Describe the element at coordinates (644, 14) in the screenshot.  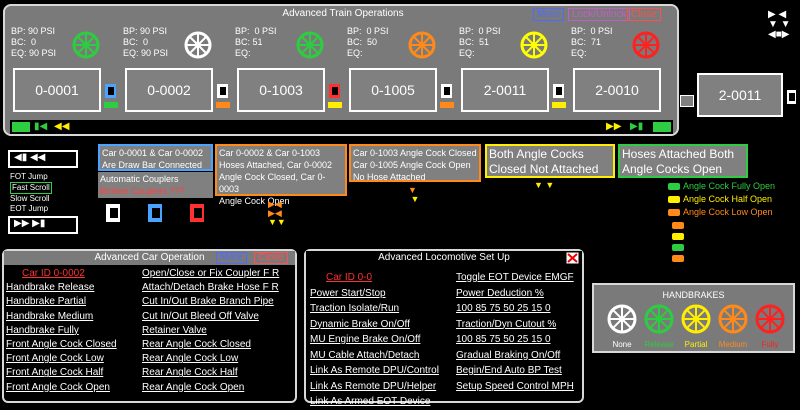
I see `close-button: Close` at that location.